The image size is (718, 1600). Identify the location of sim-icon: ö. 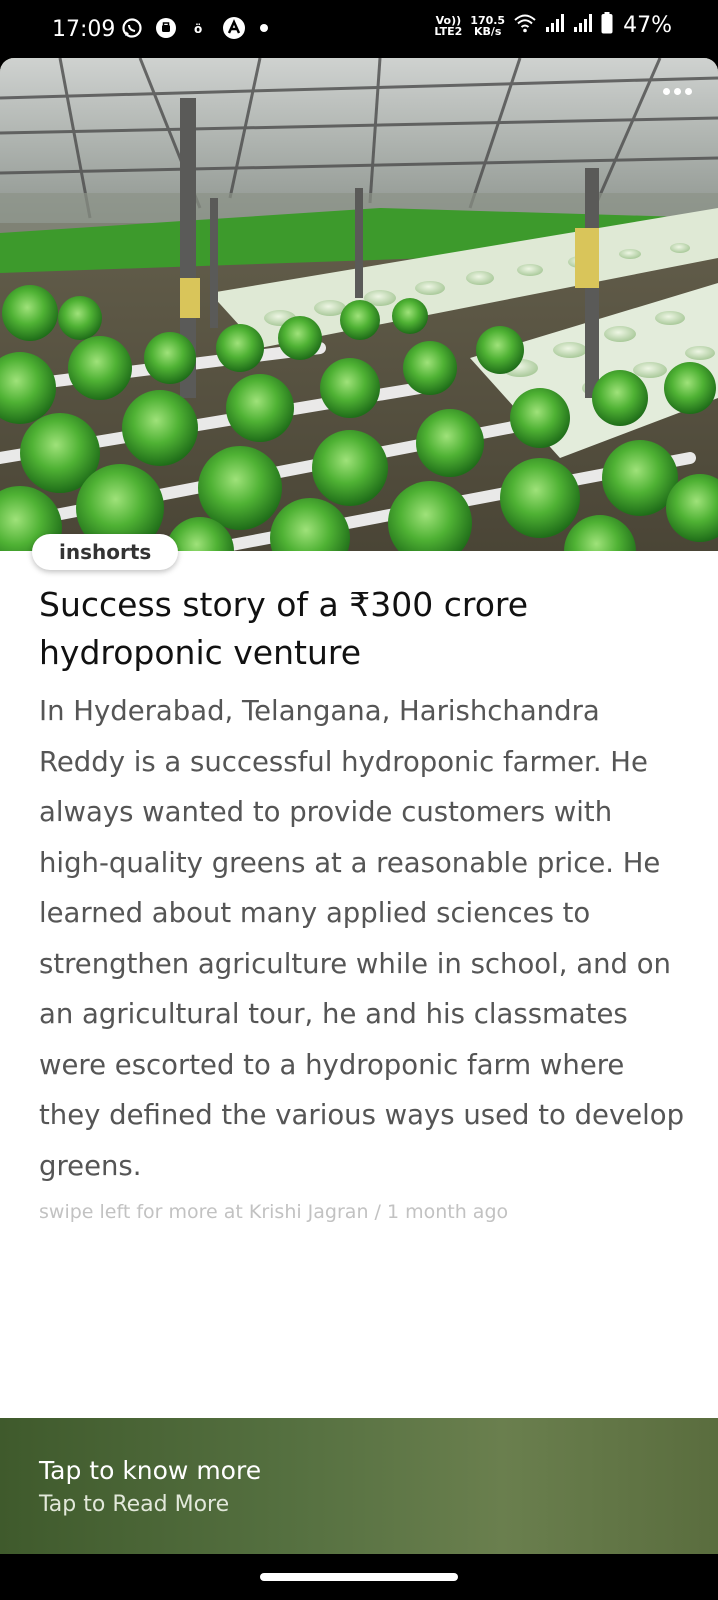
(200, 28).